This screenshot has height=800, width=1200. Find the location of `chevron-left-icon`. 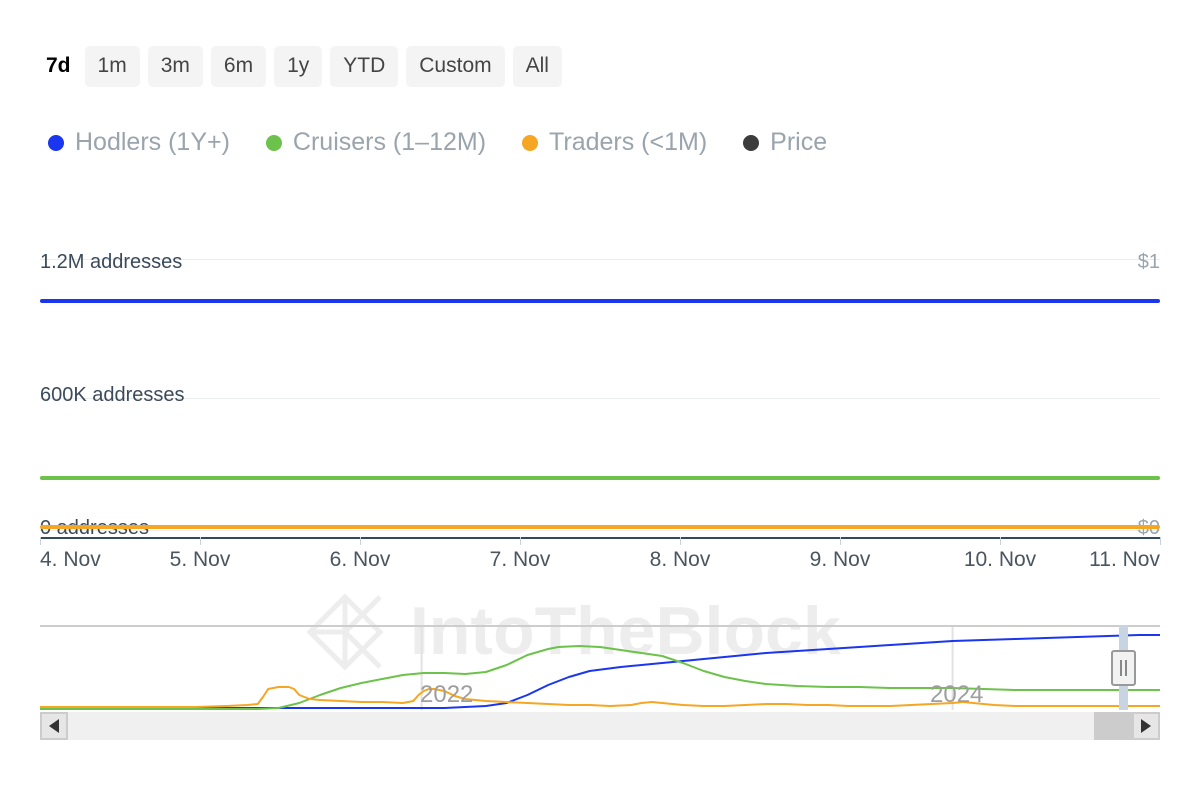

chevron-left-icon is located at coordinates (54, 726).